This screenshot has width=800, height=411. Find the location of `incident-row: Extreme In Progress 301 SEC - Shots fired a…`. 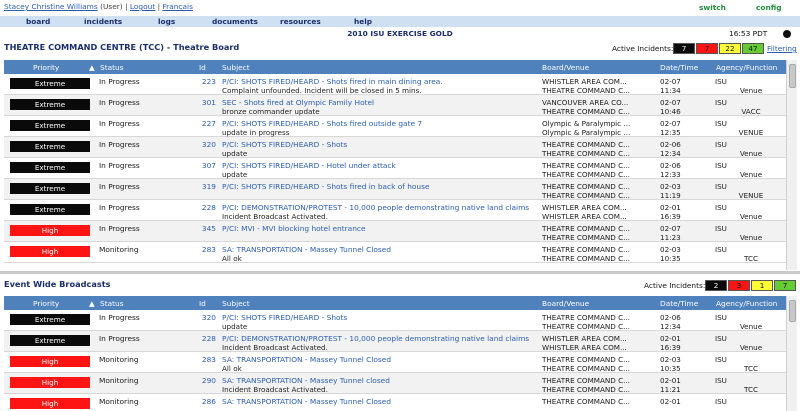

incident-row: Extreme In Progress 301 SEC - Shots fired a… is located at coordinates (395, 105).